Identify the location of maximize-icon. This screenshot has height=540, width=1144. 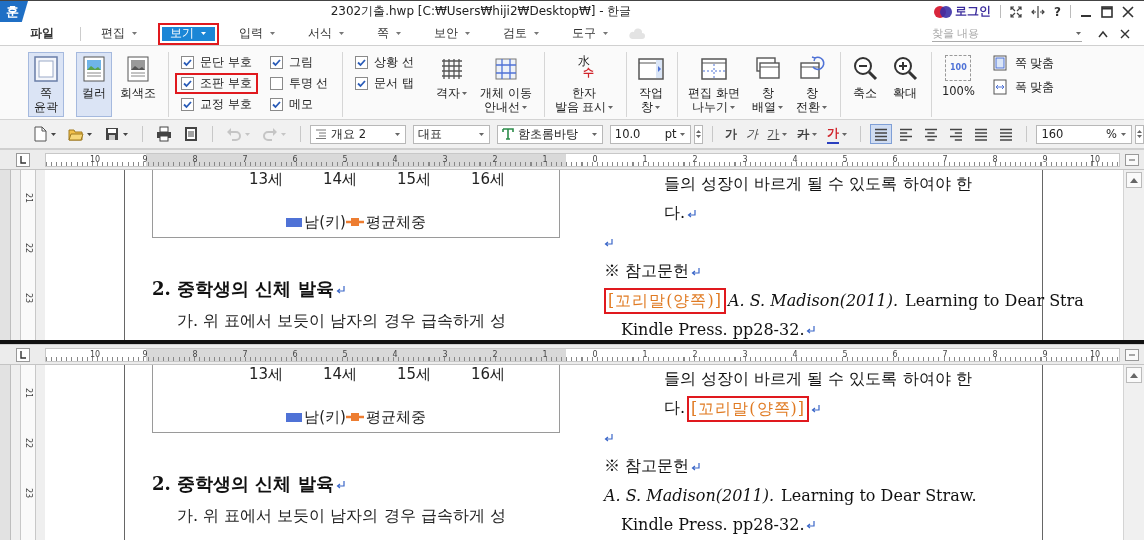
(1107, 11).